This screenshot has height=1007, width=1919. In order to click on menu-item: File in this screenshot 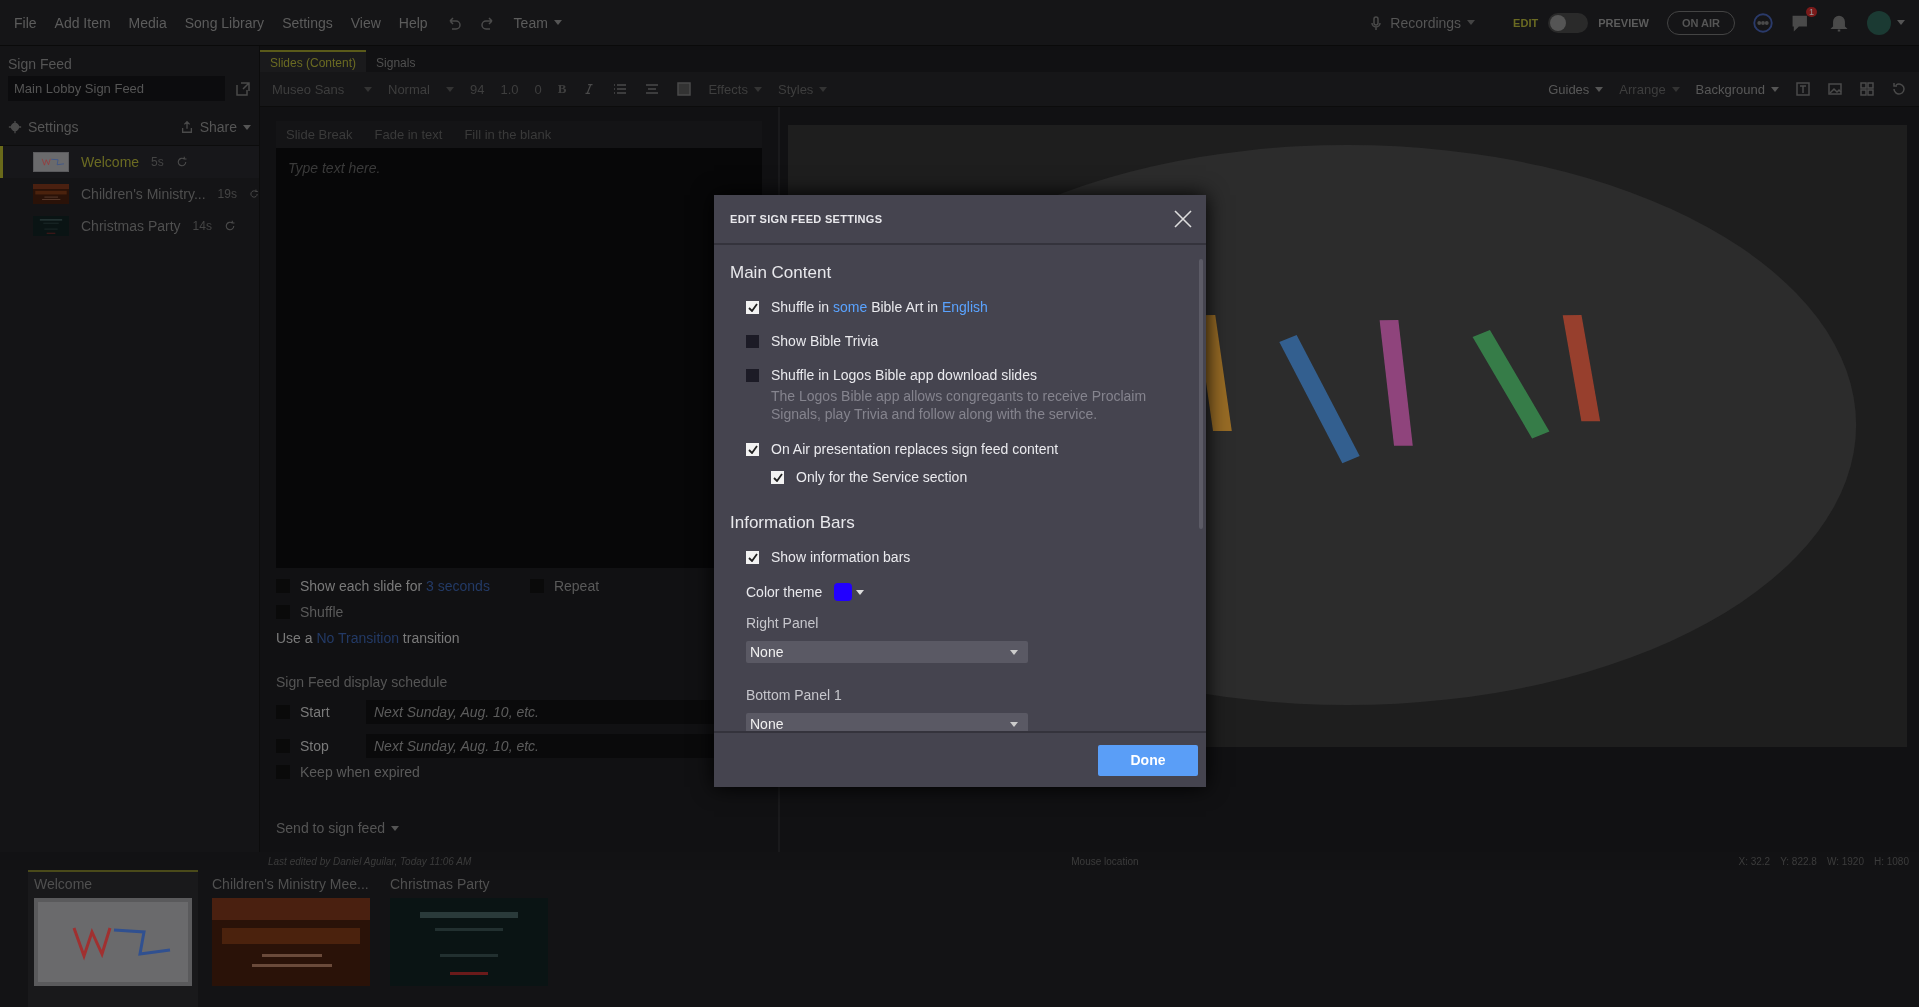, I will do `click(25, 22)`.